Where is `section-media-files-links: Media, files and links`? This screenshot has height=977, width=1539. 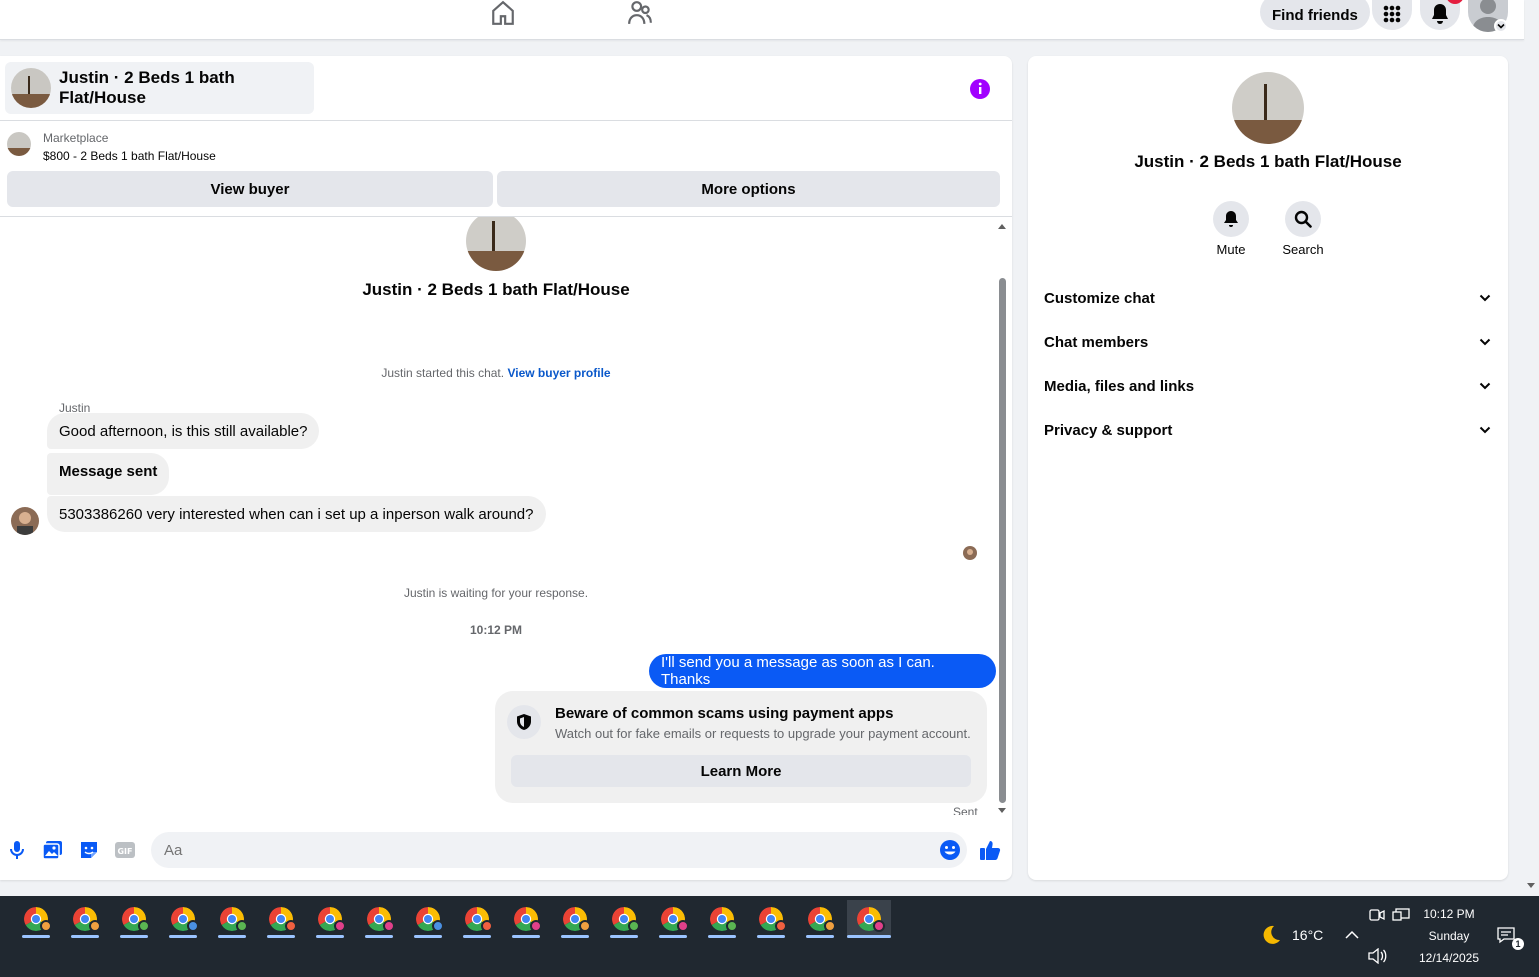
section-media-files-links: Media, files and links is located at coordinates (1268, 386).